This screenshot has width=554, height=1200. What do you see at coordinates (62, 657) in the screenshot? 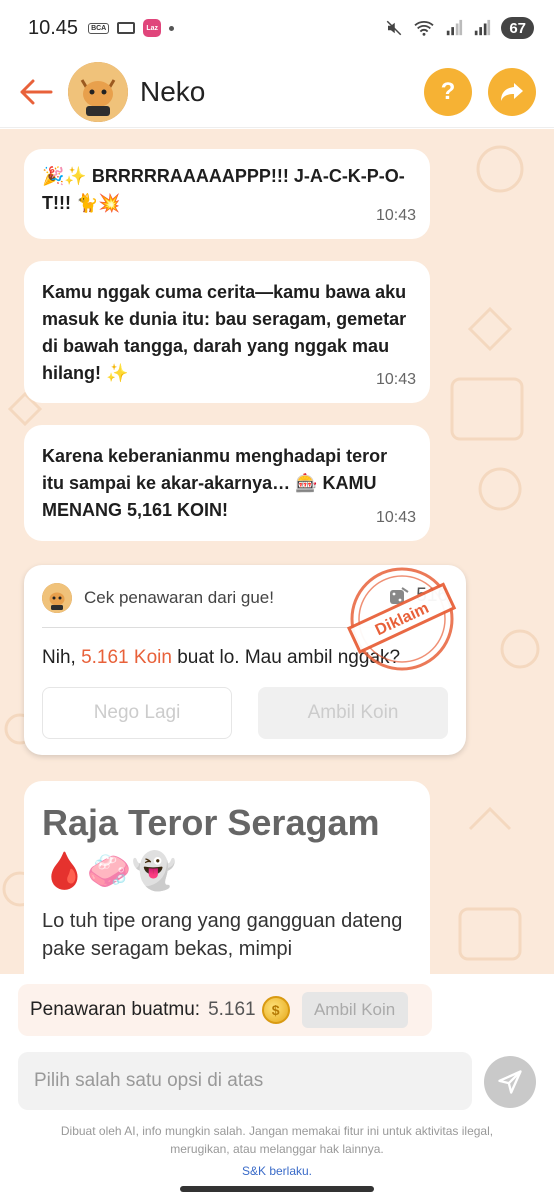
I see `offer-text-prefix: Nih,` at bounding box center [62, 657].